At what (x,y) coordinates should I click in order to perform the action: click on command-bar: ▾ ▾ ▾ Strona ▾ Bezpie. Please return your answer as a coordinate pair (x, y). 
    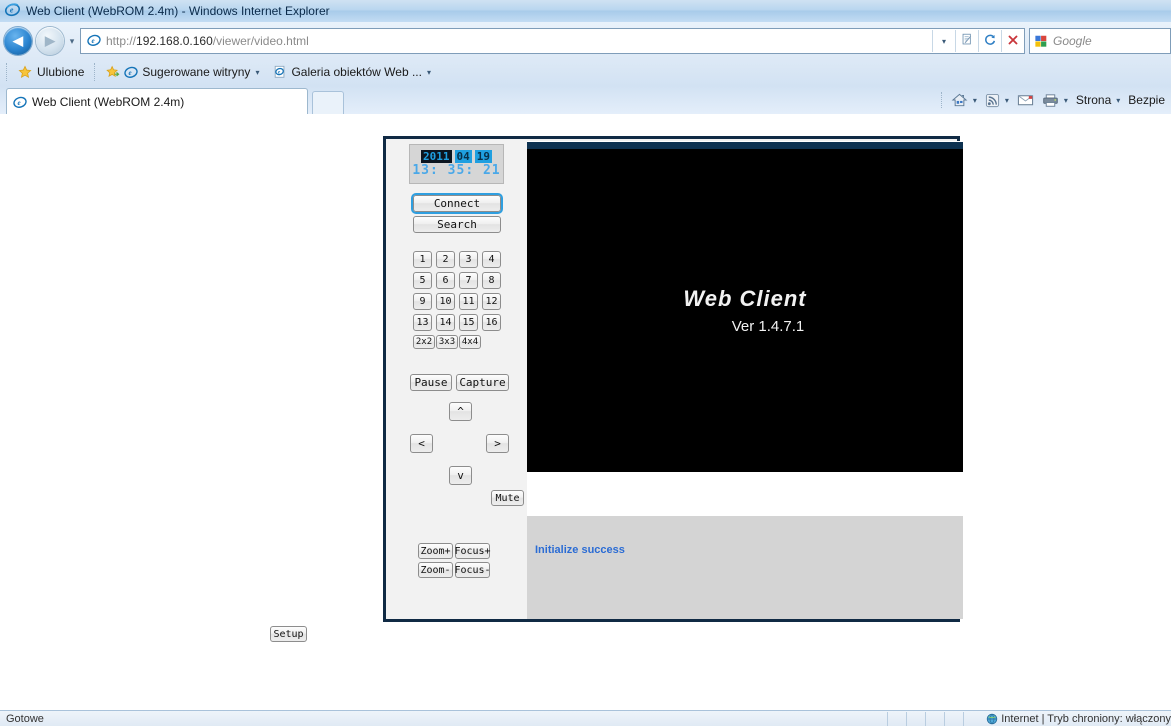
    Looking at the image, I should click on (1054, 100).